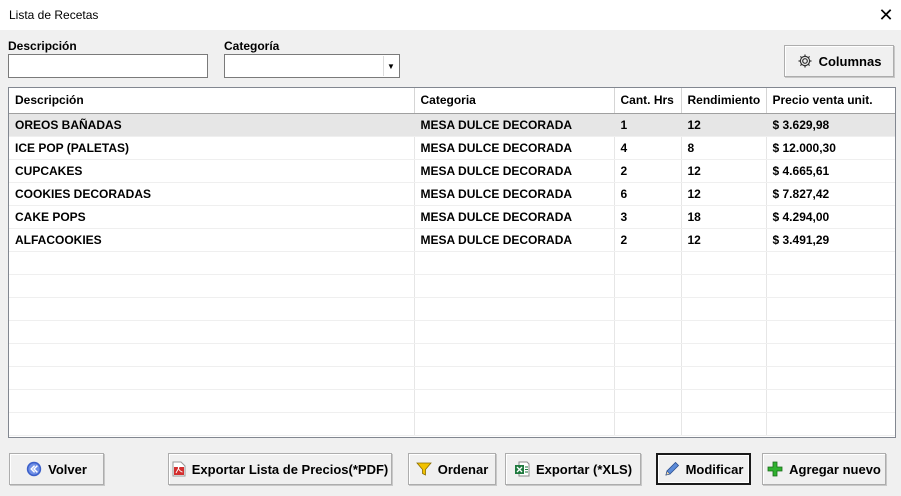 The width and height of the screenshot is (901, 496). Describe the element at coordinates (179, 469) in the screenshot. I see `pdf-file-icon` at that location.